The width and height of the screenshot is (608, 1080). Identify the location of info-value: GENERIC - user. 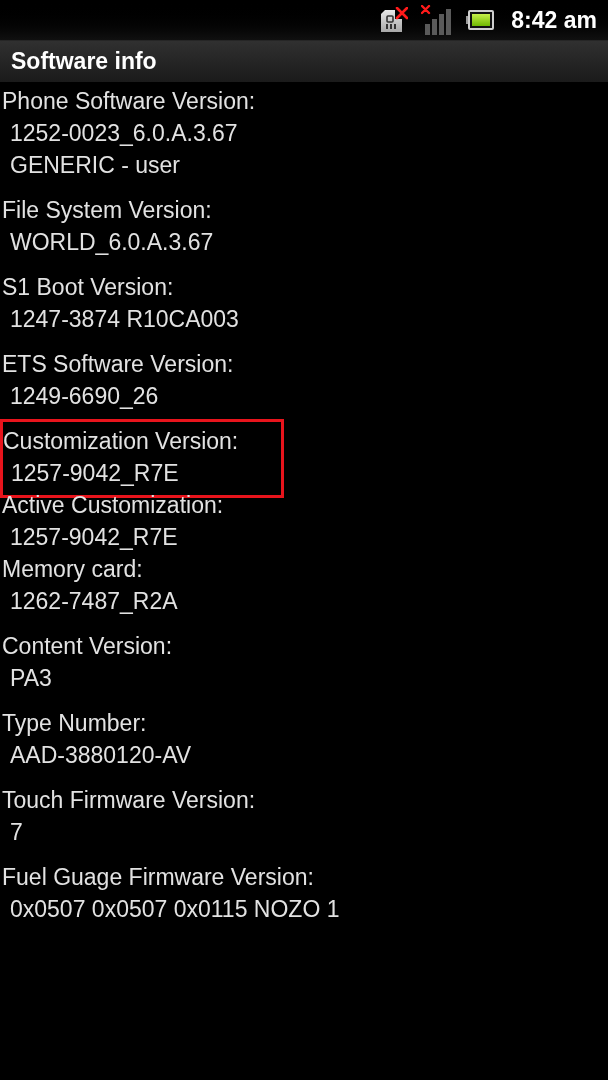
(95, 165).